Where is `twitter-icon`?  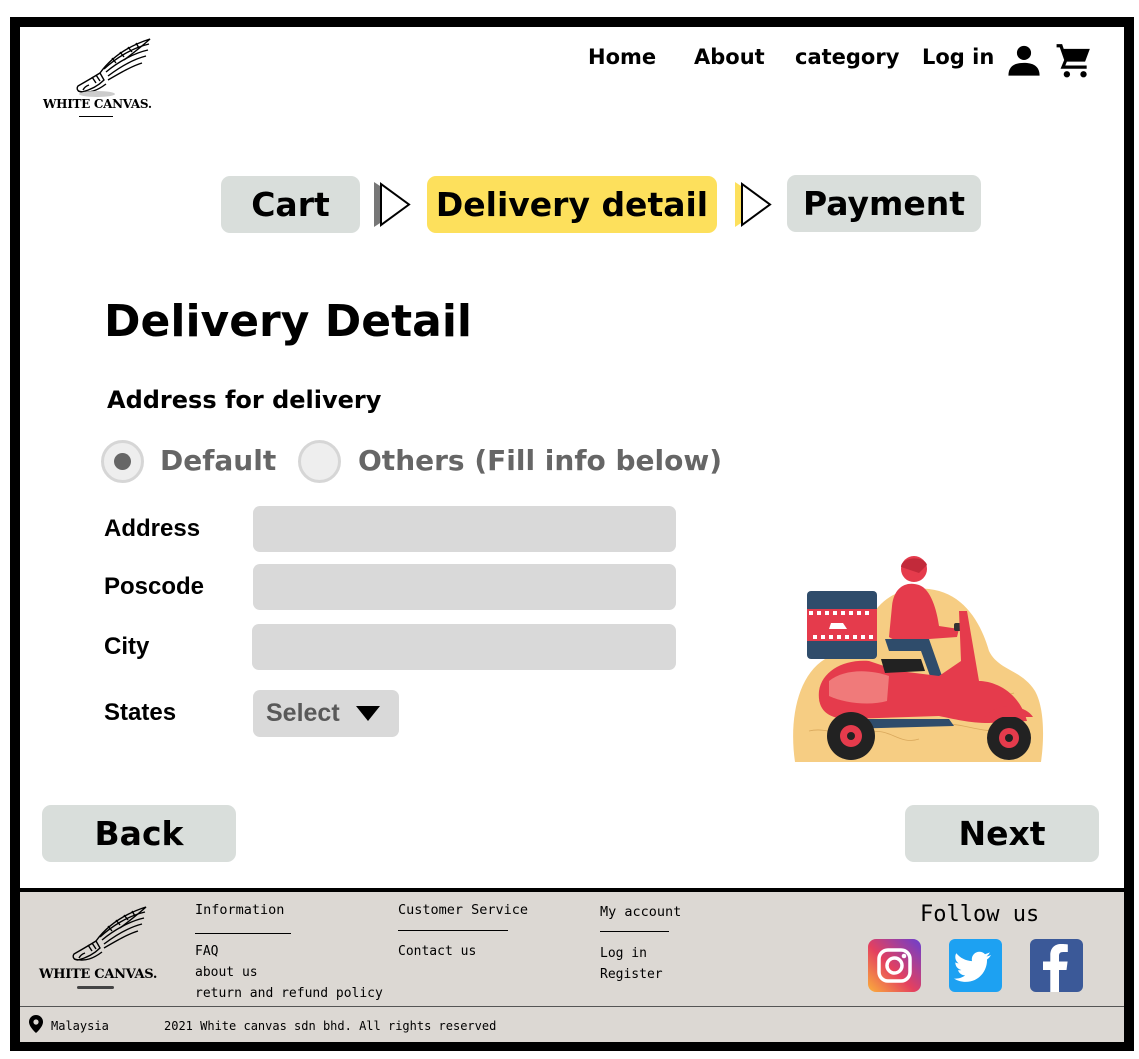
twitter-icon is located at coordinates (975, 965).